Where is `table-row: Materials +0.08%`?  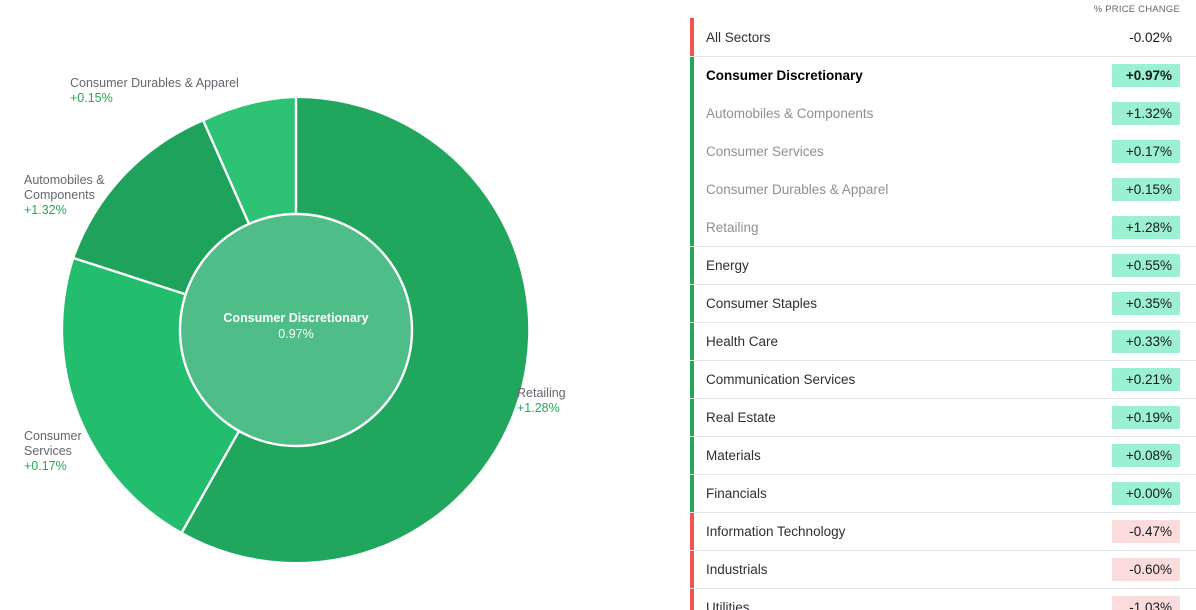
table-row: Materials +0.08% is located at coordinates (943, 455).